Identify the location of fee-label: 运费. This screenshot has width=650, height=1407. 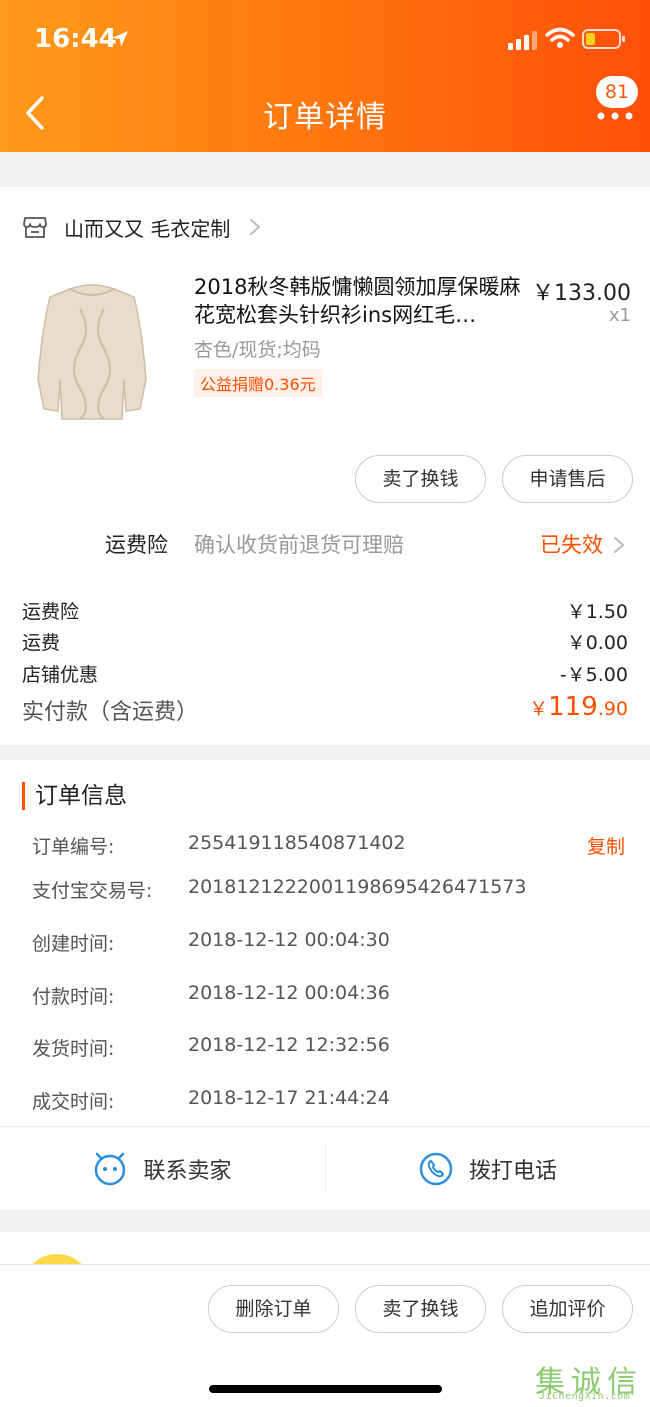
(41, 643).